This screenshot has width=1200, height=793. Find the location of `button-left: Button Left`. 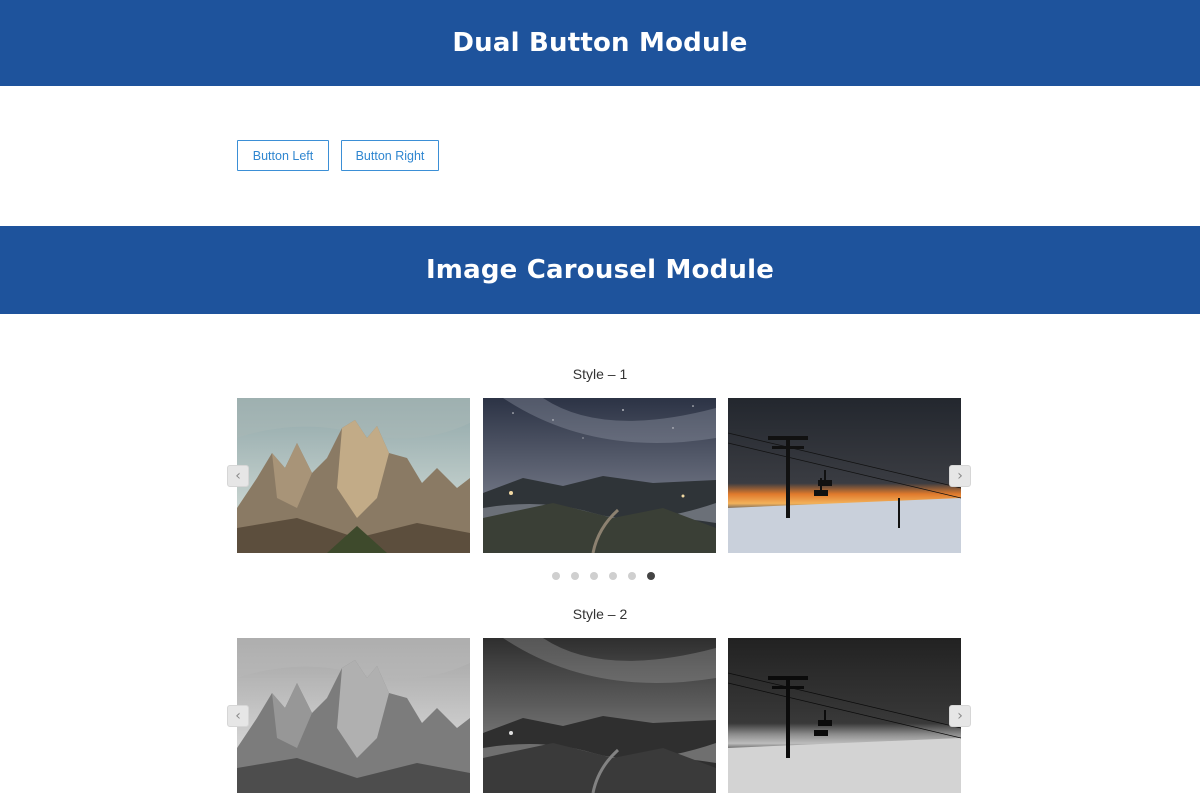

button-left: Button Left is located at coordinates (283, 155).